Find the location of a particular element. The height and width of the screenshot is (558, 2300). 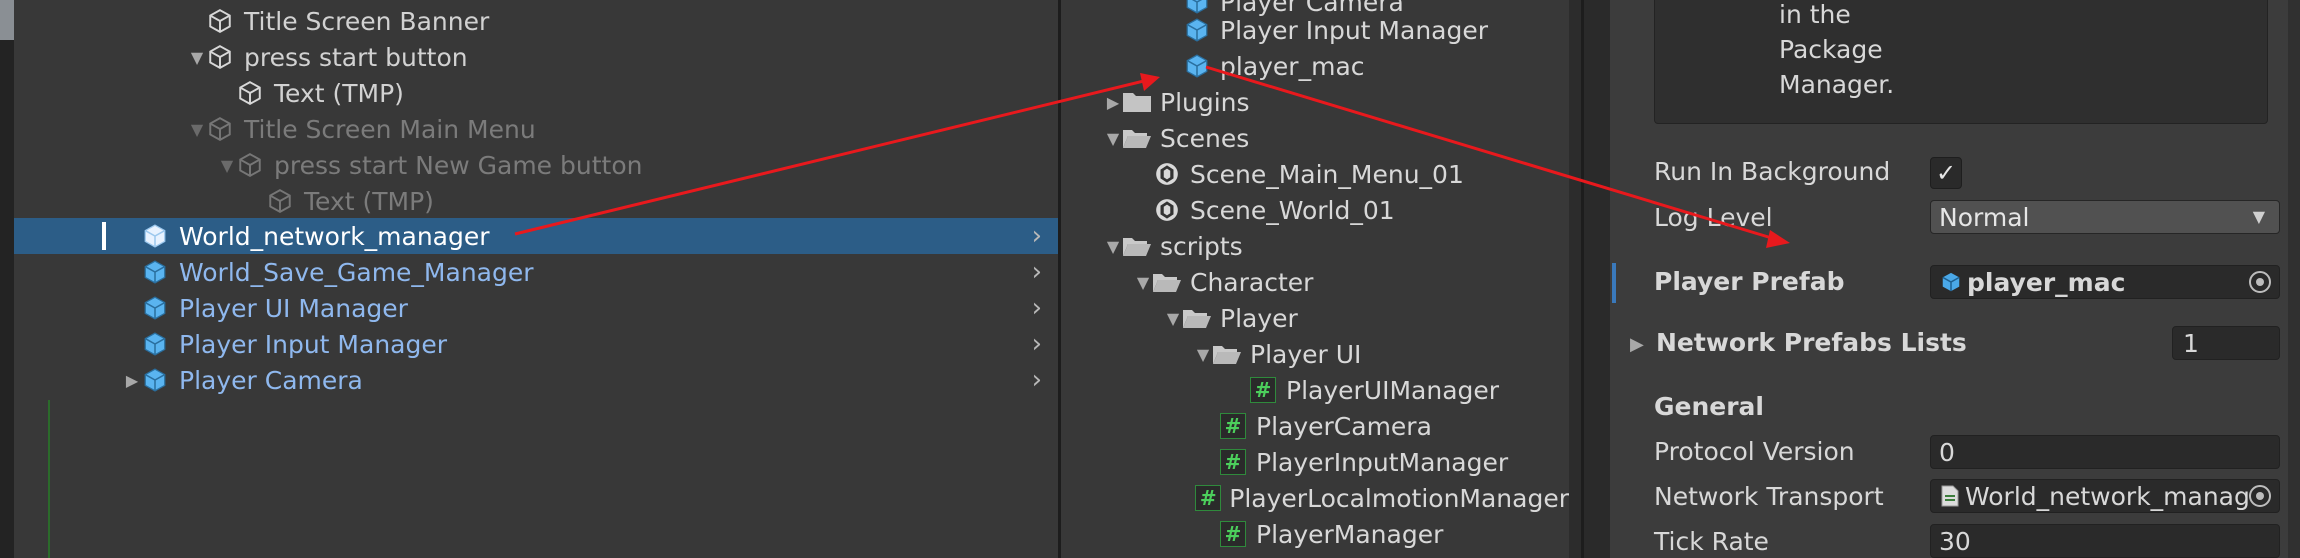

project-item-scenes: ▼ Scenes is located at coordinates (1315, 138).